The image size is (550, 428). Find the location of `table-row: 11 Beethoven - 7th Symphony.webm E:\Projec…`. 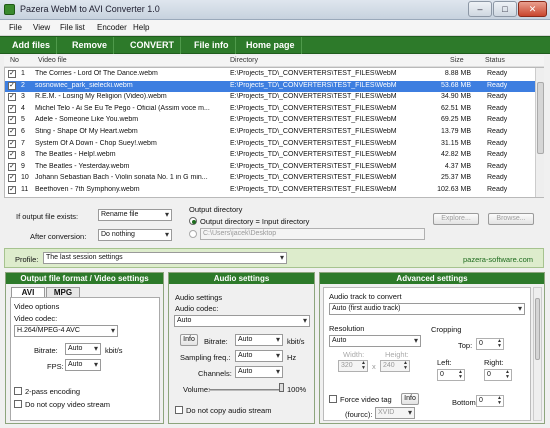

table-row: 11 Beethoven - 7th Symphony.webm E:\Projec… is located at coordinates (270, 190).